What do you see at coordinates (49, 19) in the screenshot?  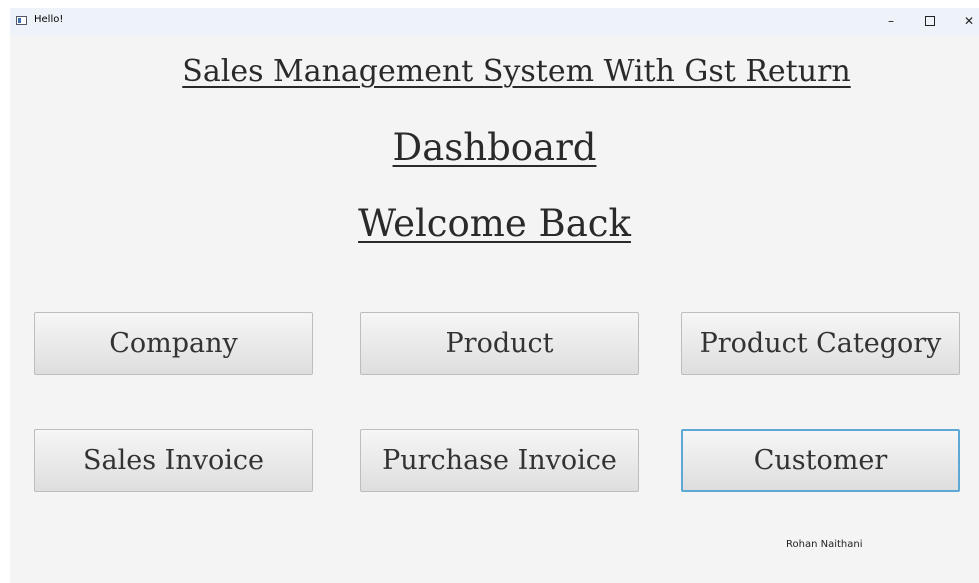 I see `window-title: Hello!` at bounding box center [49, 19].